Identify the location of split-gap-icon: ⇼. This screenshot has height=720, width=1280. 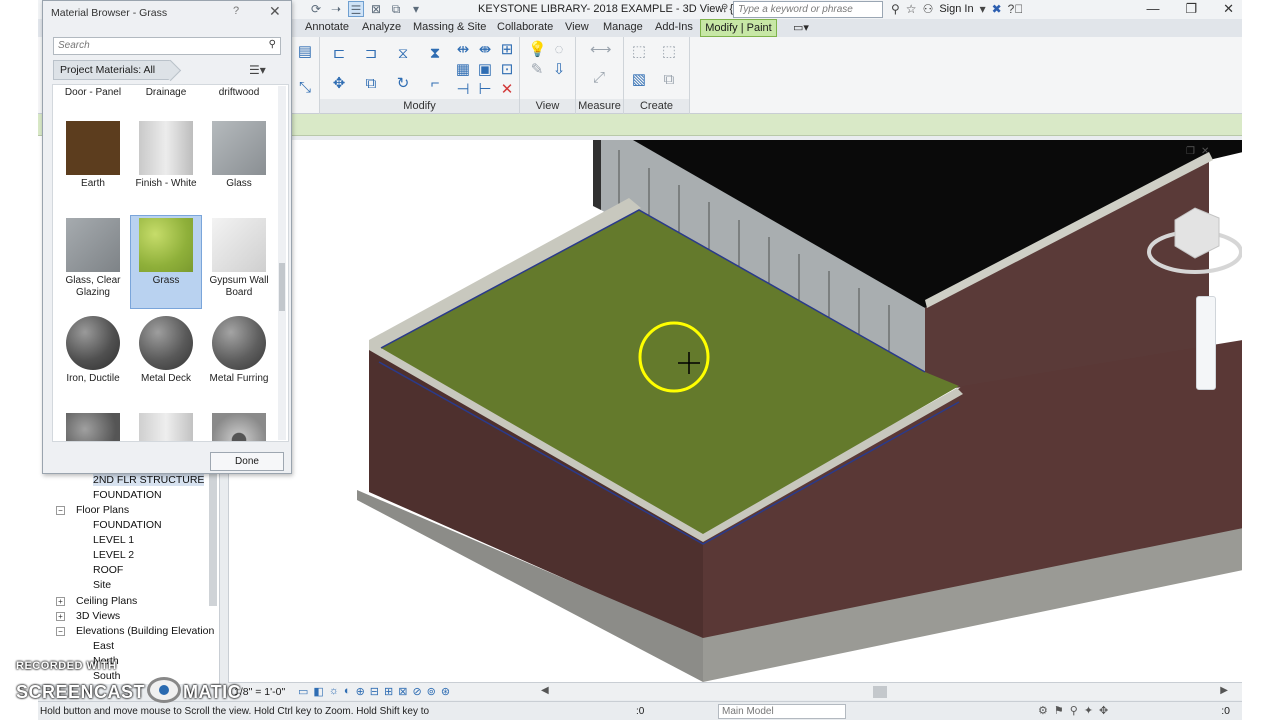
(485, 50).